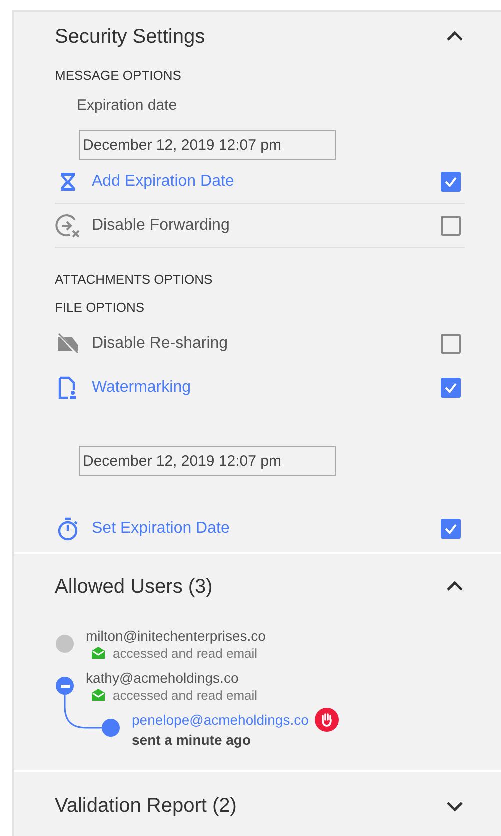 This screenshot has width=501, height=836. Describe the element at coordinates (65, 686) in the screenshot. I see `collapse-toggle` at that location.